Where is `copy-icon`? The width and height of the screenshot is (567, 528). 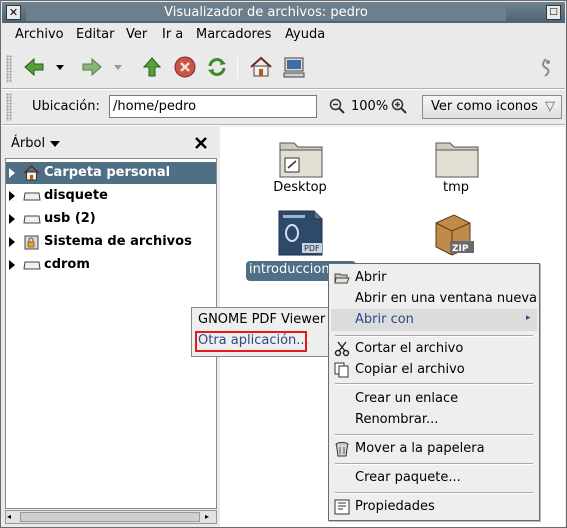
copy-icon is located at coordinates (341, 370).